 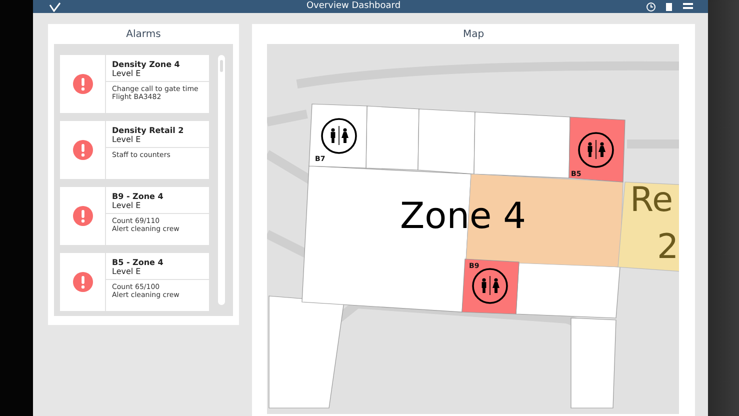 I want to click on alarm-title: Density Retail 2, so click(x=148, y=130).